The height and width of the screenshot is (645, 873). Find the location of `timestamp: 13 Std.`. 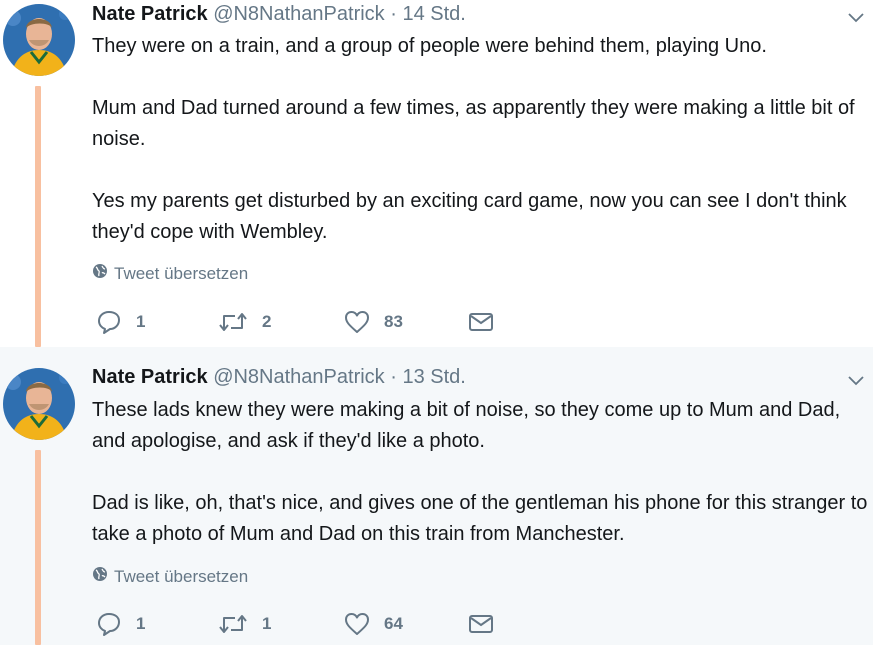

timestamp: 13 Std. is located at coordinates (433, 377).